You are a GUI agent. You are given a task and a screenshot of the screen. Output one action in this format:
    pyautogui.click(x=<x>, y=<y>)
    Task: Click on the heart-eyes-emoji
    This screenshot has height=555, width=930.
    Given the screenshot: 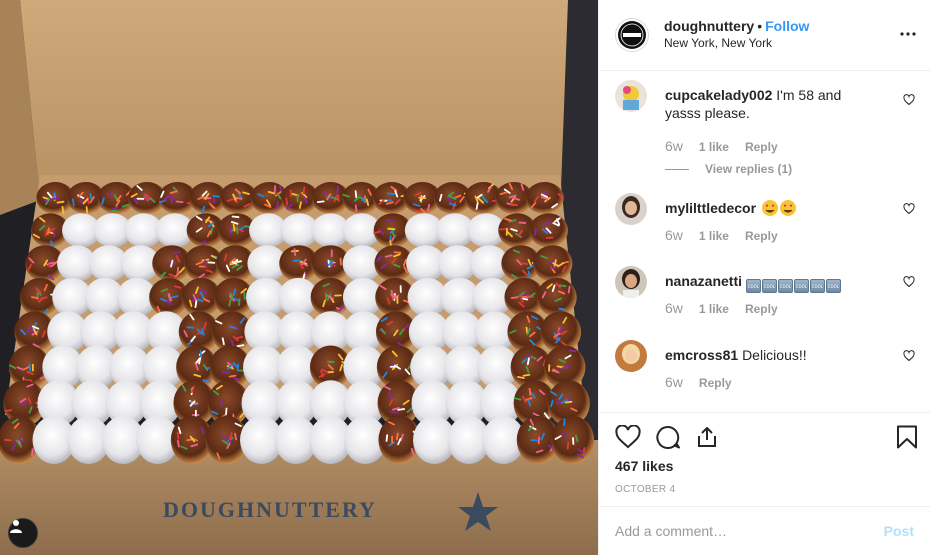 What is the action you would take?
    pyautogui.click(x=769, y=208)
    